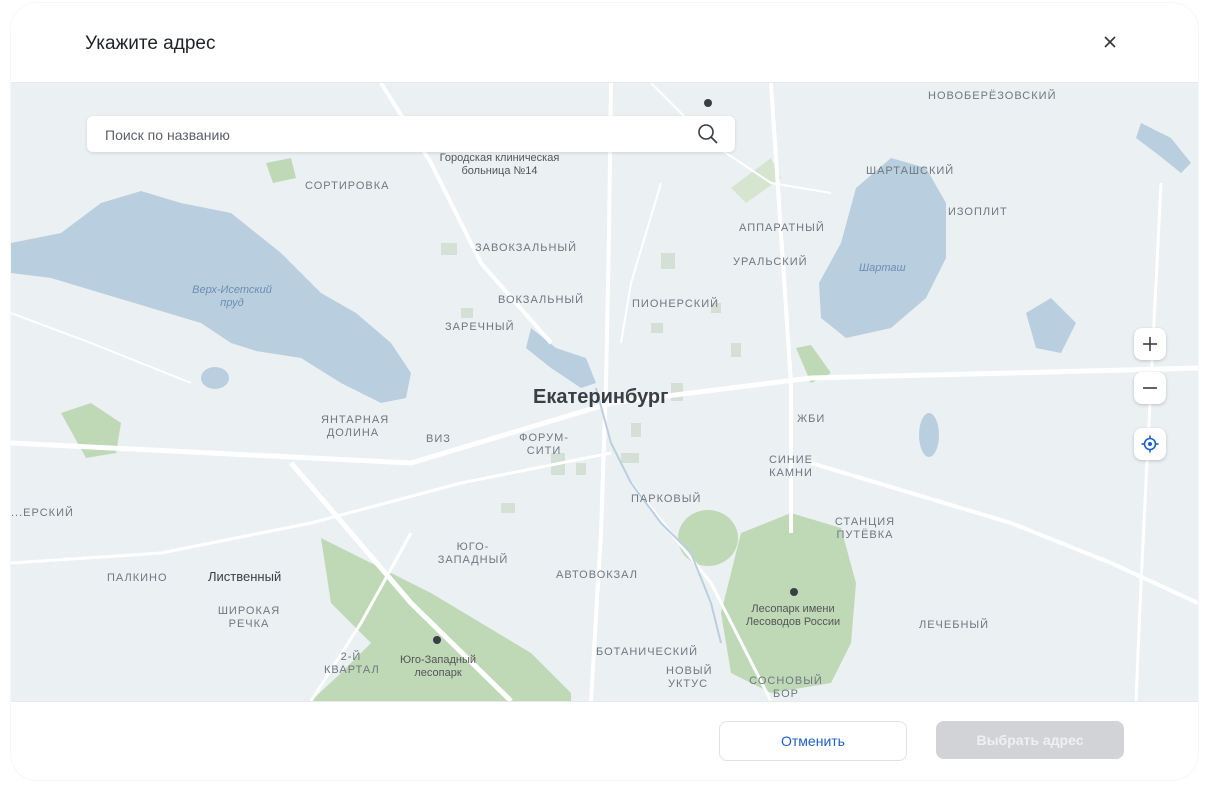  I want to click on minus-icon, so click(1150, 388).